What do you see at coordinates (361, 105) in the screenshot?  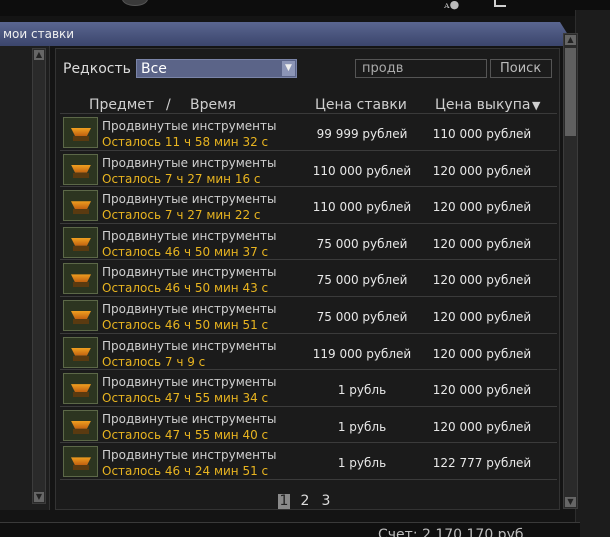 I see `column-bid: Цена ставки` at bounding box center [361, 105].